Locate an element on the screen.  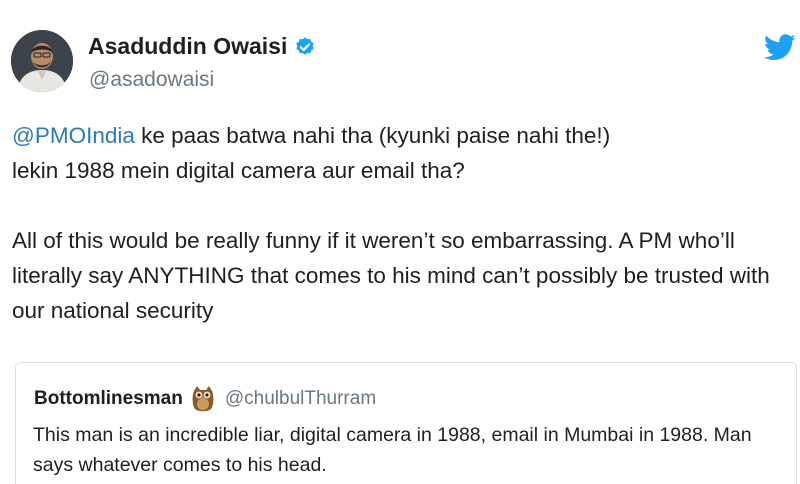
author-name-row: Asaduddin Owaisi is located at coordinates (202, 46).